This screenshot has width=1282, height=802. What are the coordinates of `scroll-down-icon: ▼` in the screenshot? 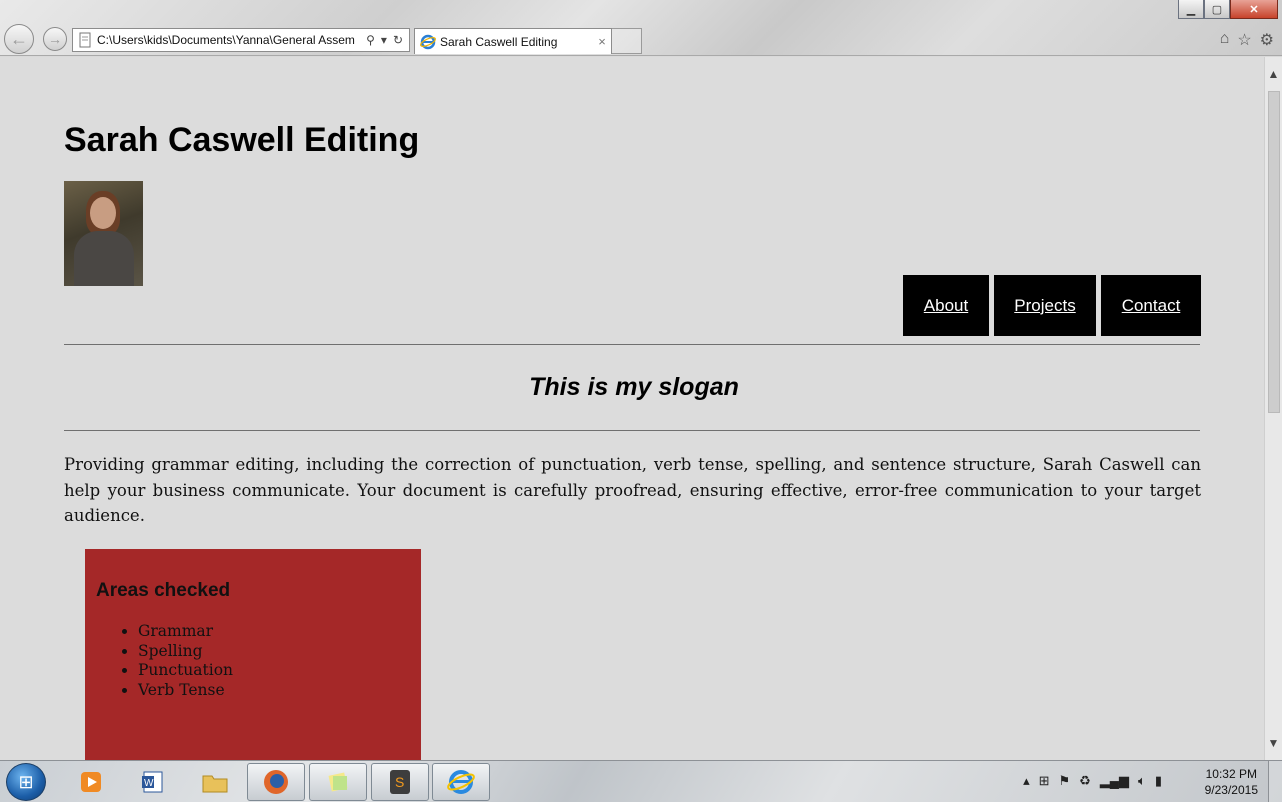 It's located at (1273, 743).